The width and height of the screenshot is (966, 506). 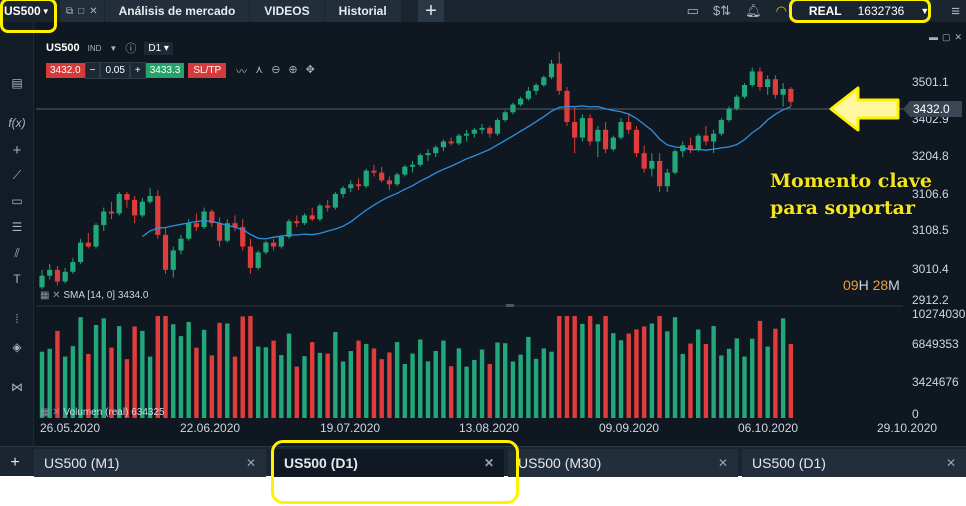 I want to click on date-tick: 22.06.2020, so click(x=210, y=428).